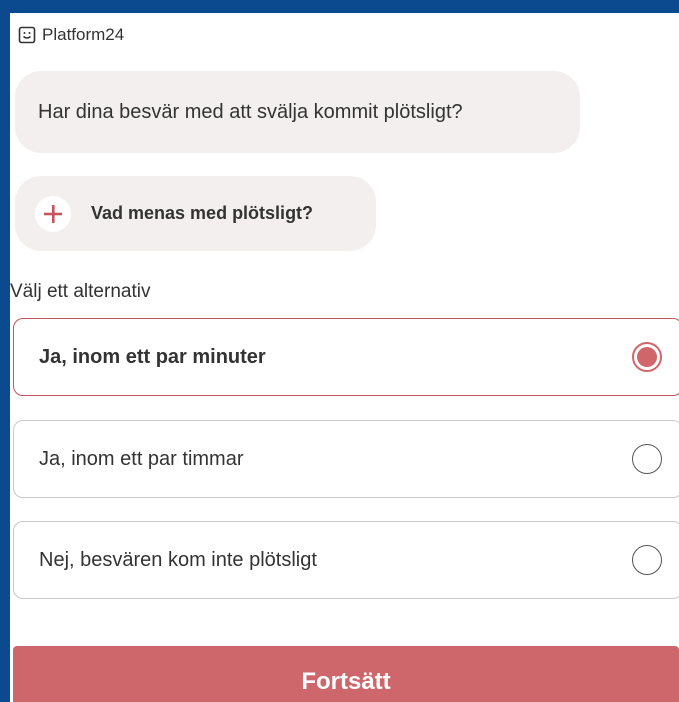  Describe the element at coordinates (346, 674) in the screenshot. I see `continue-button: Fortsätt` at that location.